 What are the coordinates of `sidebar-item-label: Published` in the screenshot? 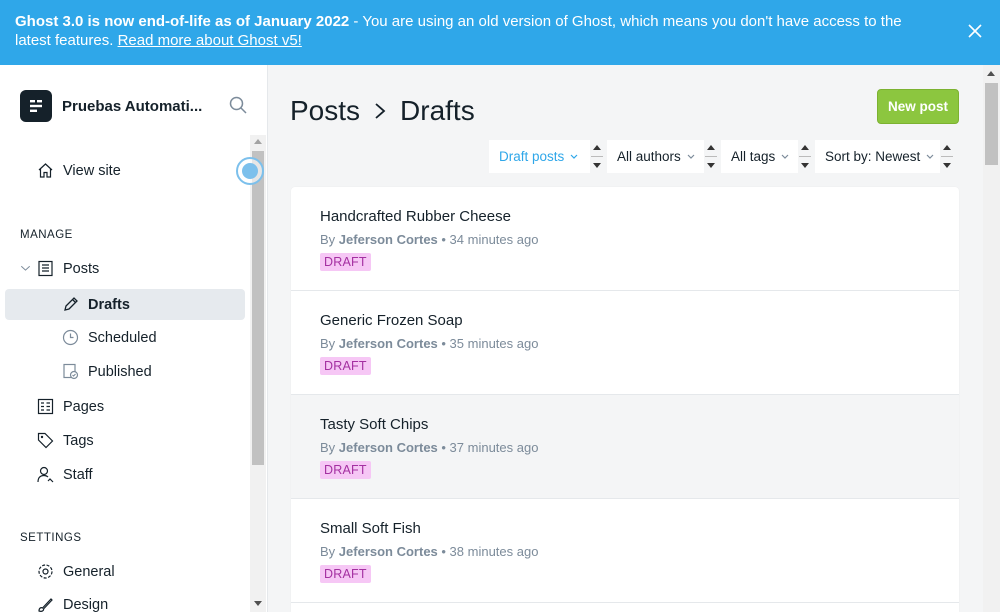 It's located at (120, 371).